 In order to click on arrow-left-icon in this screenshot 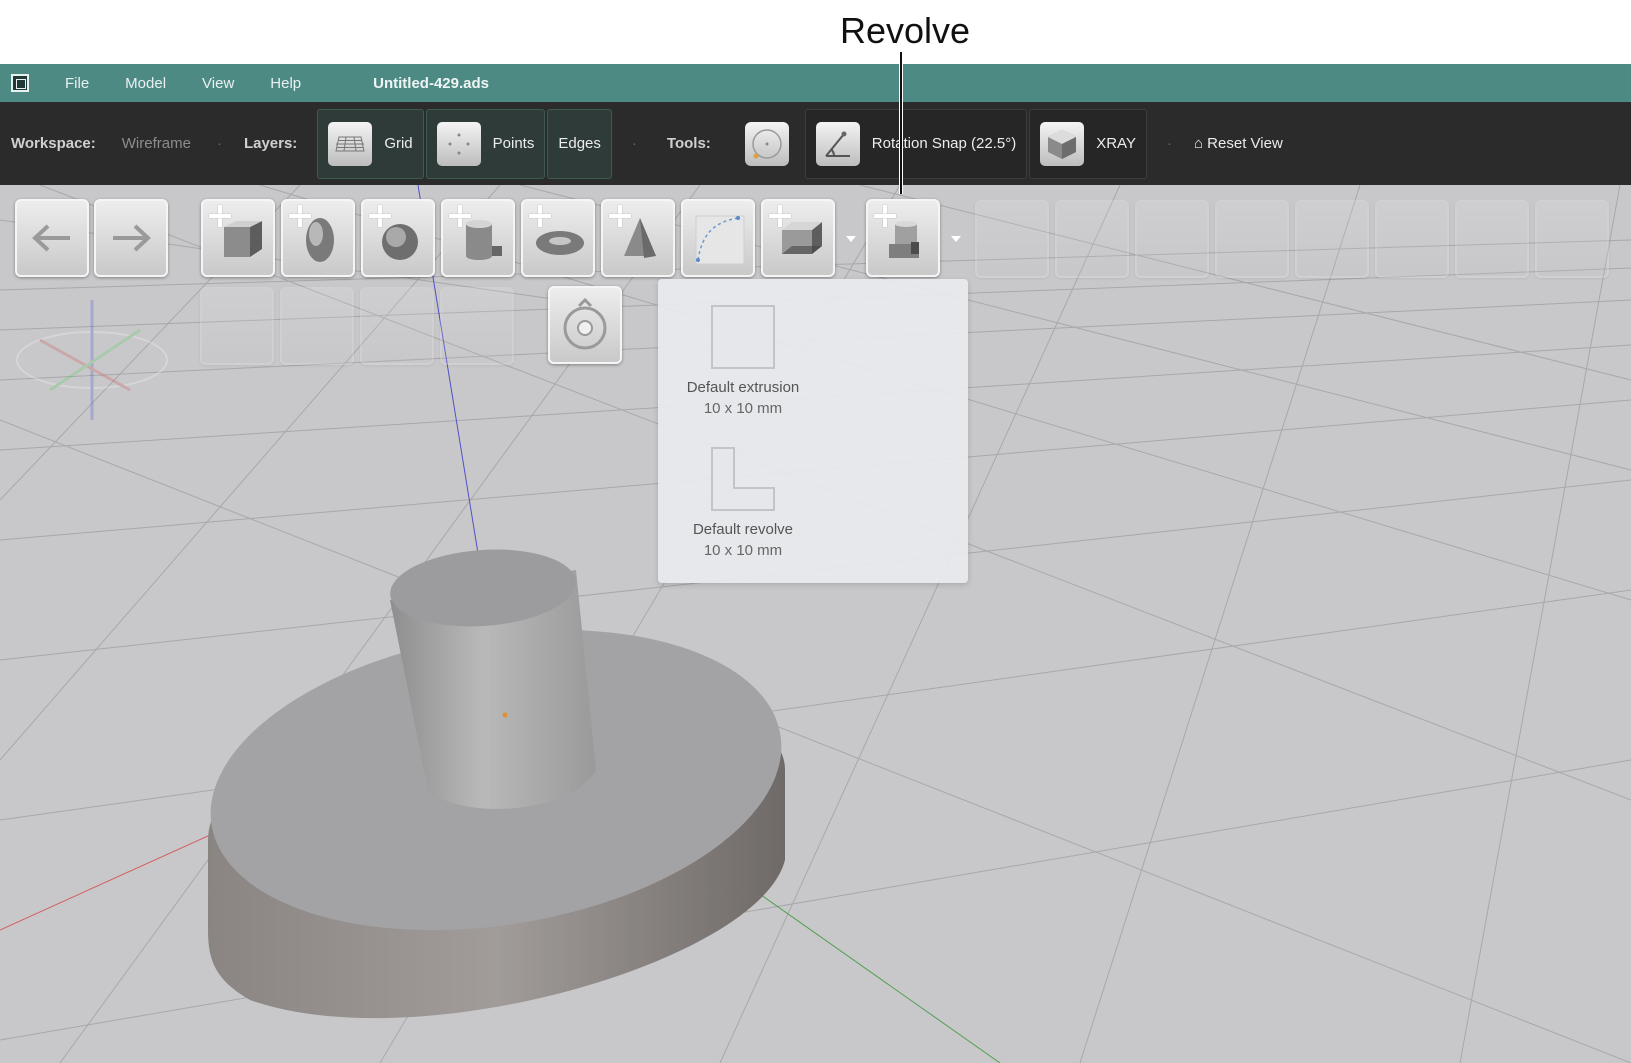, I will do `click(51, 238)`.